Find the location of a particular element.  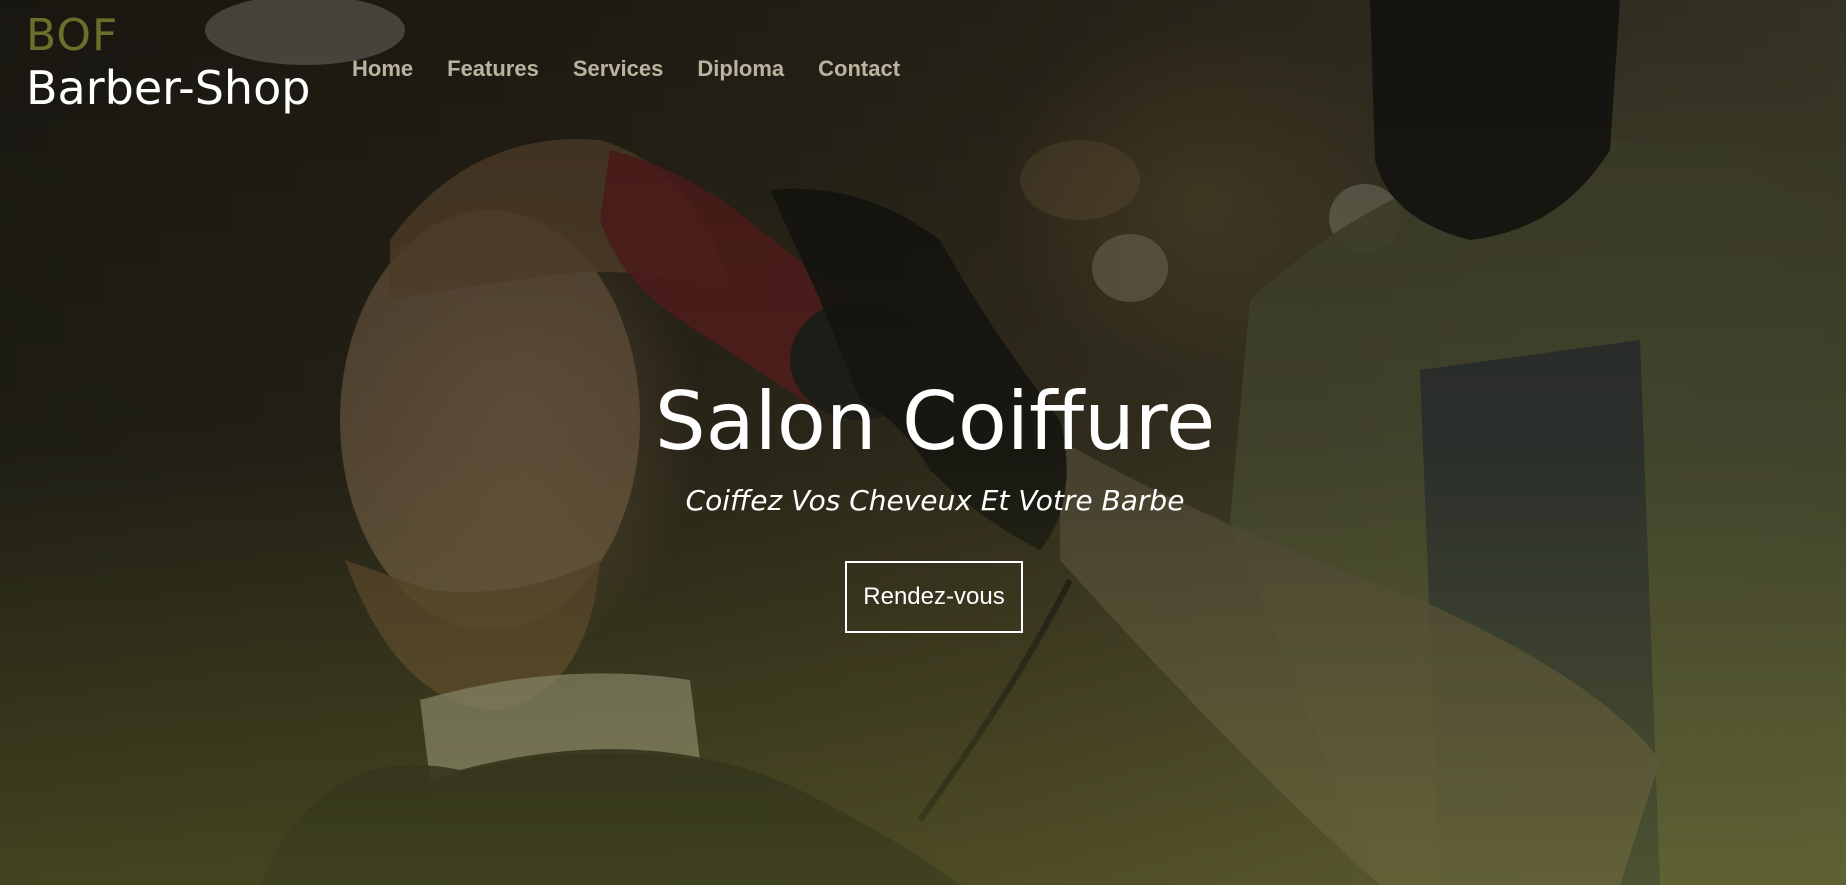

nav-home-link: Home is located at coordinates (382, 69).